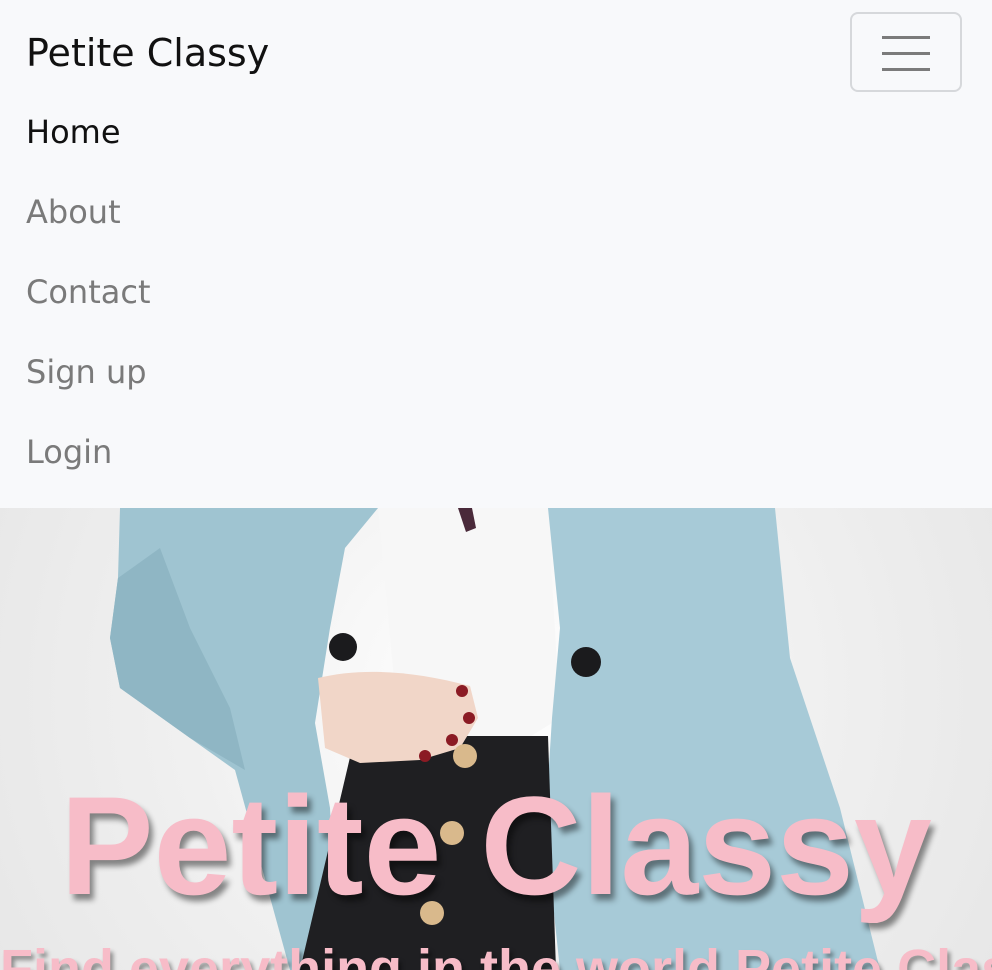 The image size is (992, 970). Describe the element at coordinates (147, 53) in the screenshot. I see `brand-link: Petite Classy` at that location.